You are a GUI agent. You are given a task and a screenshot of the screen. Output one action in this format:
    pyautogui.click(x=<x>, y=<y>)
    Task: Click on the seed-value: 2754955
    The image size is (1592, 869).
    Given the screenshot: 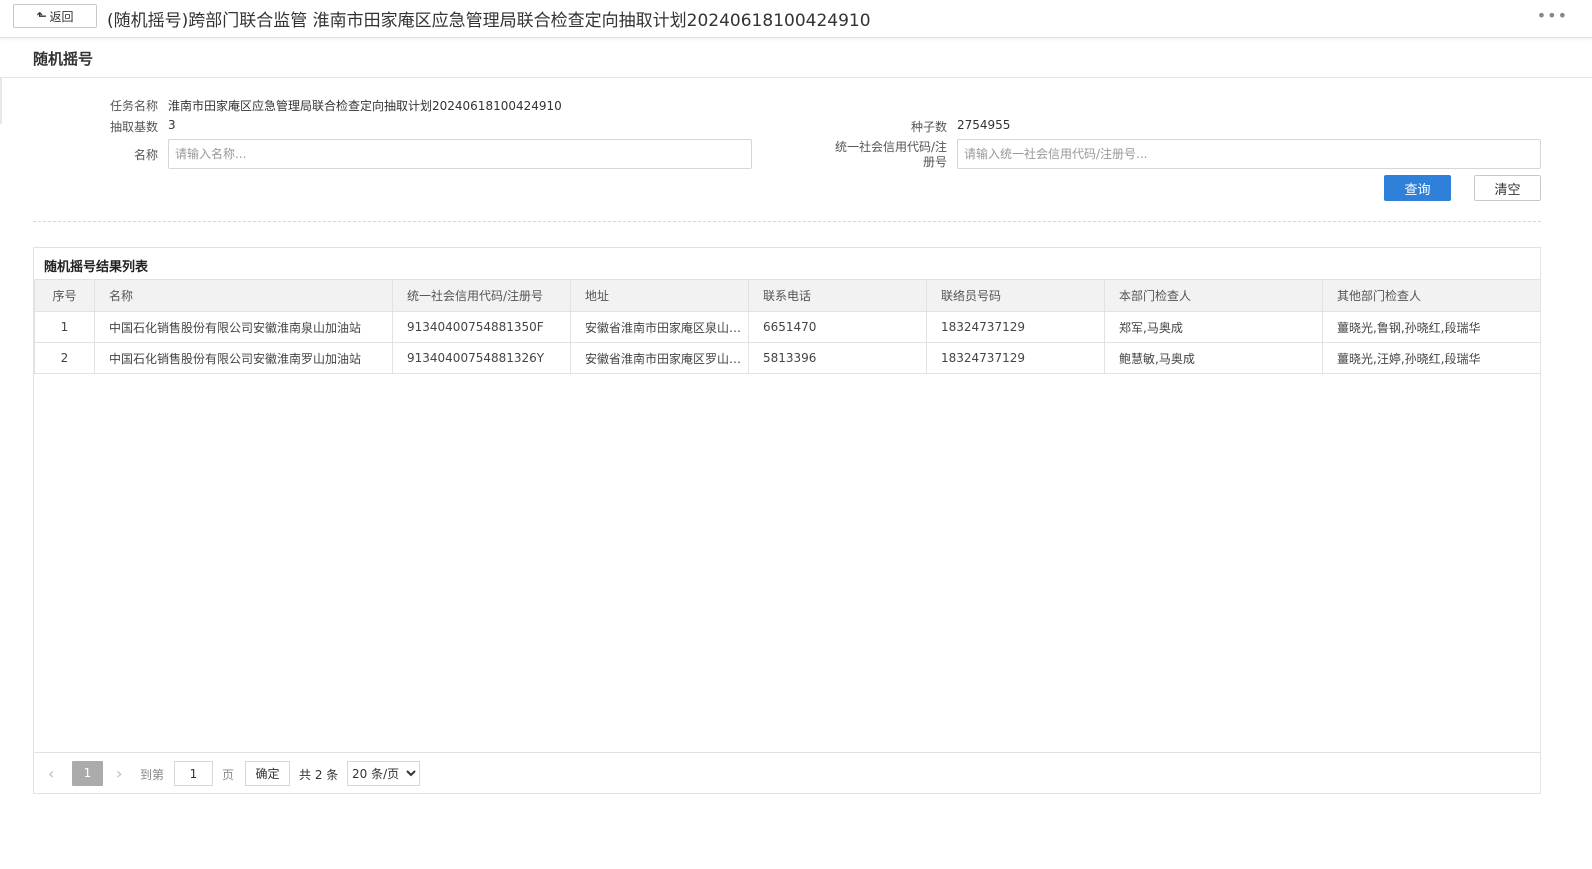 What is the action you would take?
    pyautogui.click(x=984, y=125)
    